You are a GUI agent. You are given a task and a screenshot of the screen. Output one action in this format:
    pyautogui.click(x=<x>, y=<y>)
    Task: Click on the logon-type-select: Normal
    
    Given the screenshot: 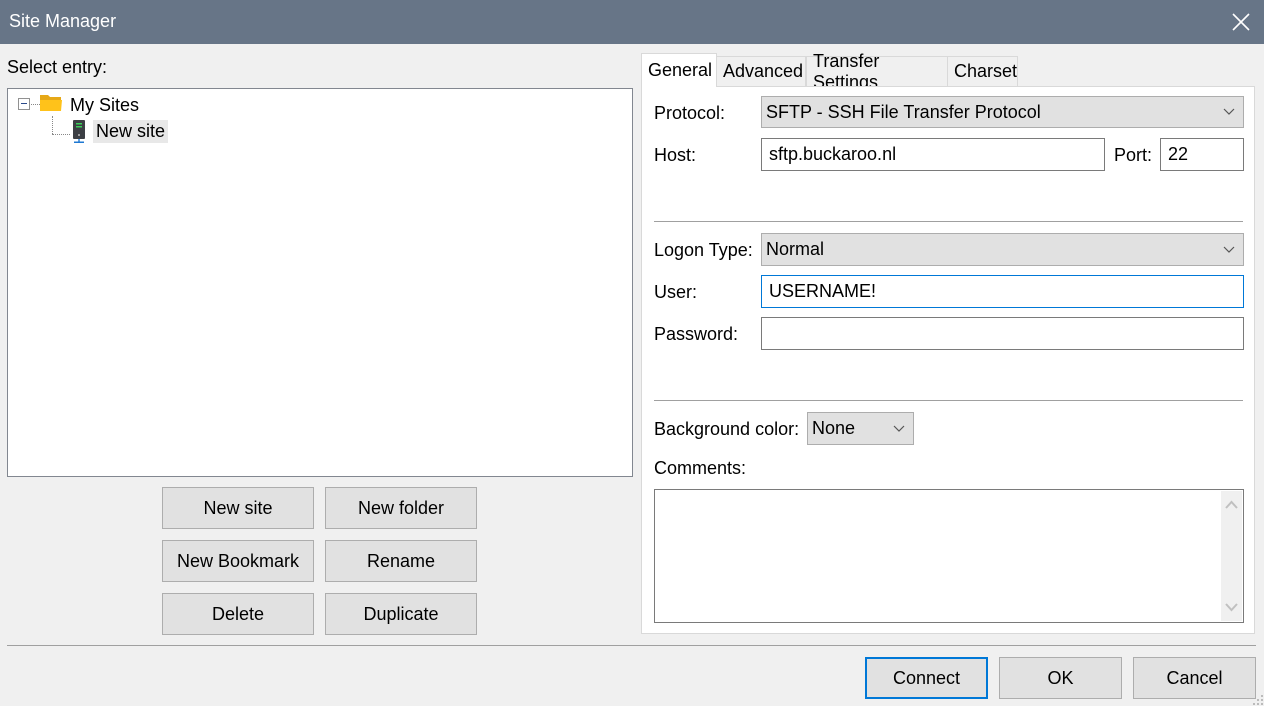 What is the action you would take?
    pyautogui.click(x=1002, y=249)
    